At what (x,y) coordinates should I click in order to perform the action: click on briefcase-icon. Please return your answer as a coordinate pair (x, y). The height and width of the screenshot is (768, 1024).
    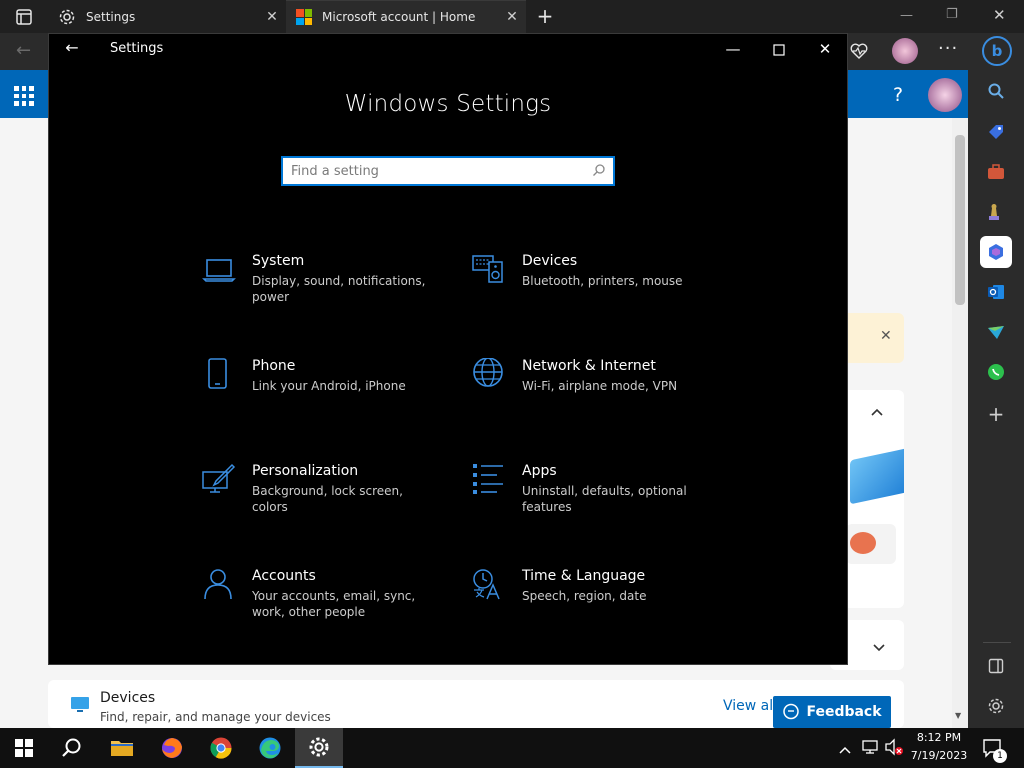
    Looking at the image, I should click on (996, 172).